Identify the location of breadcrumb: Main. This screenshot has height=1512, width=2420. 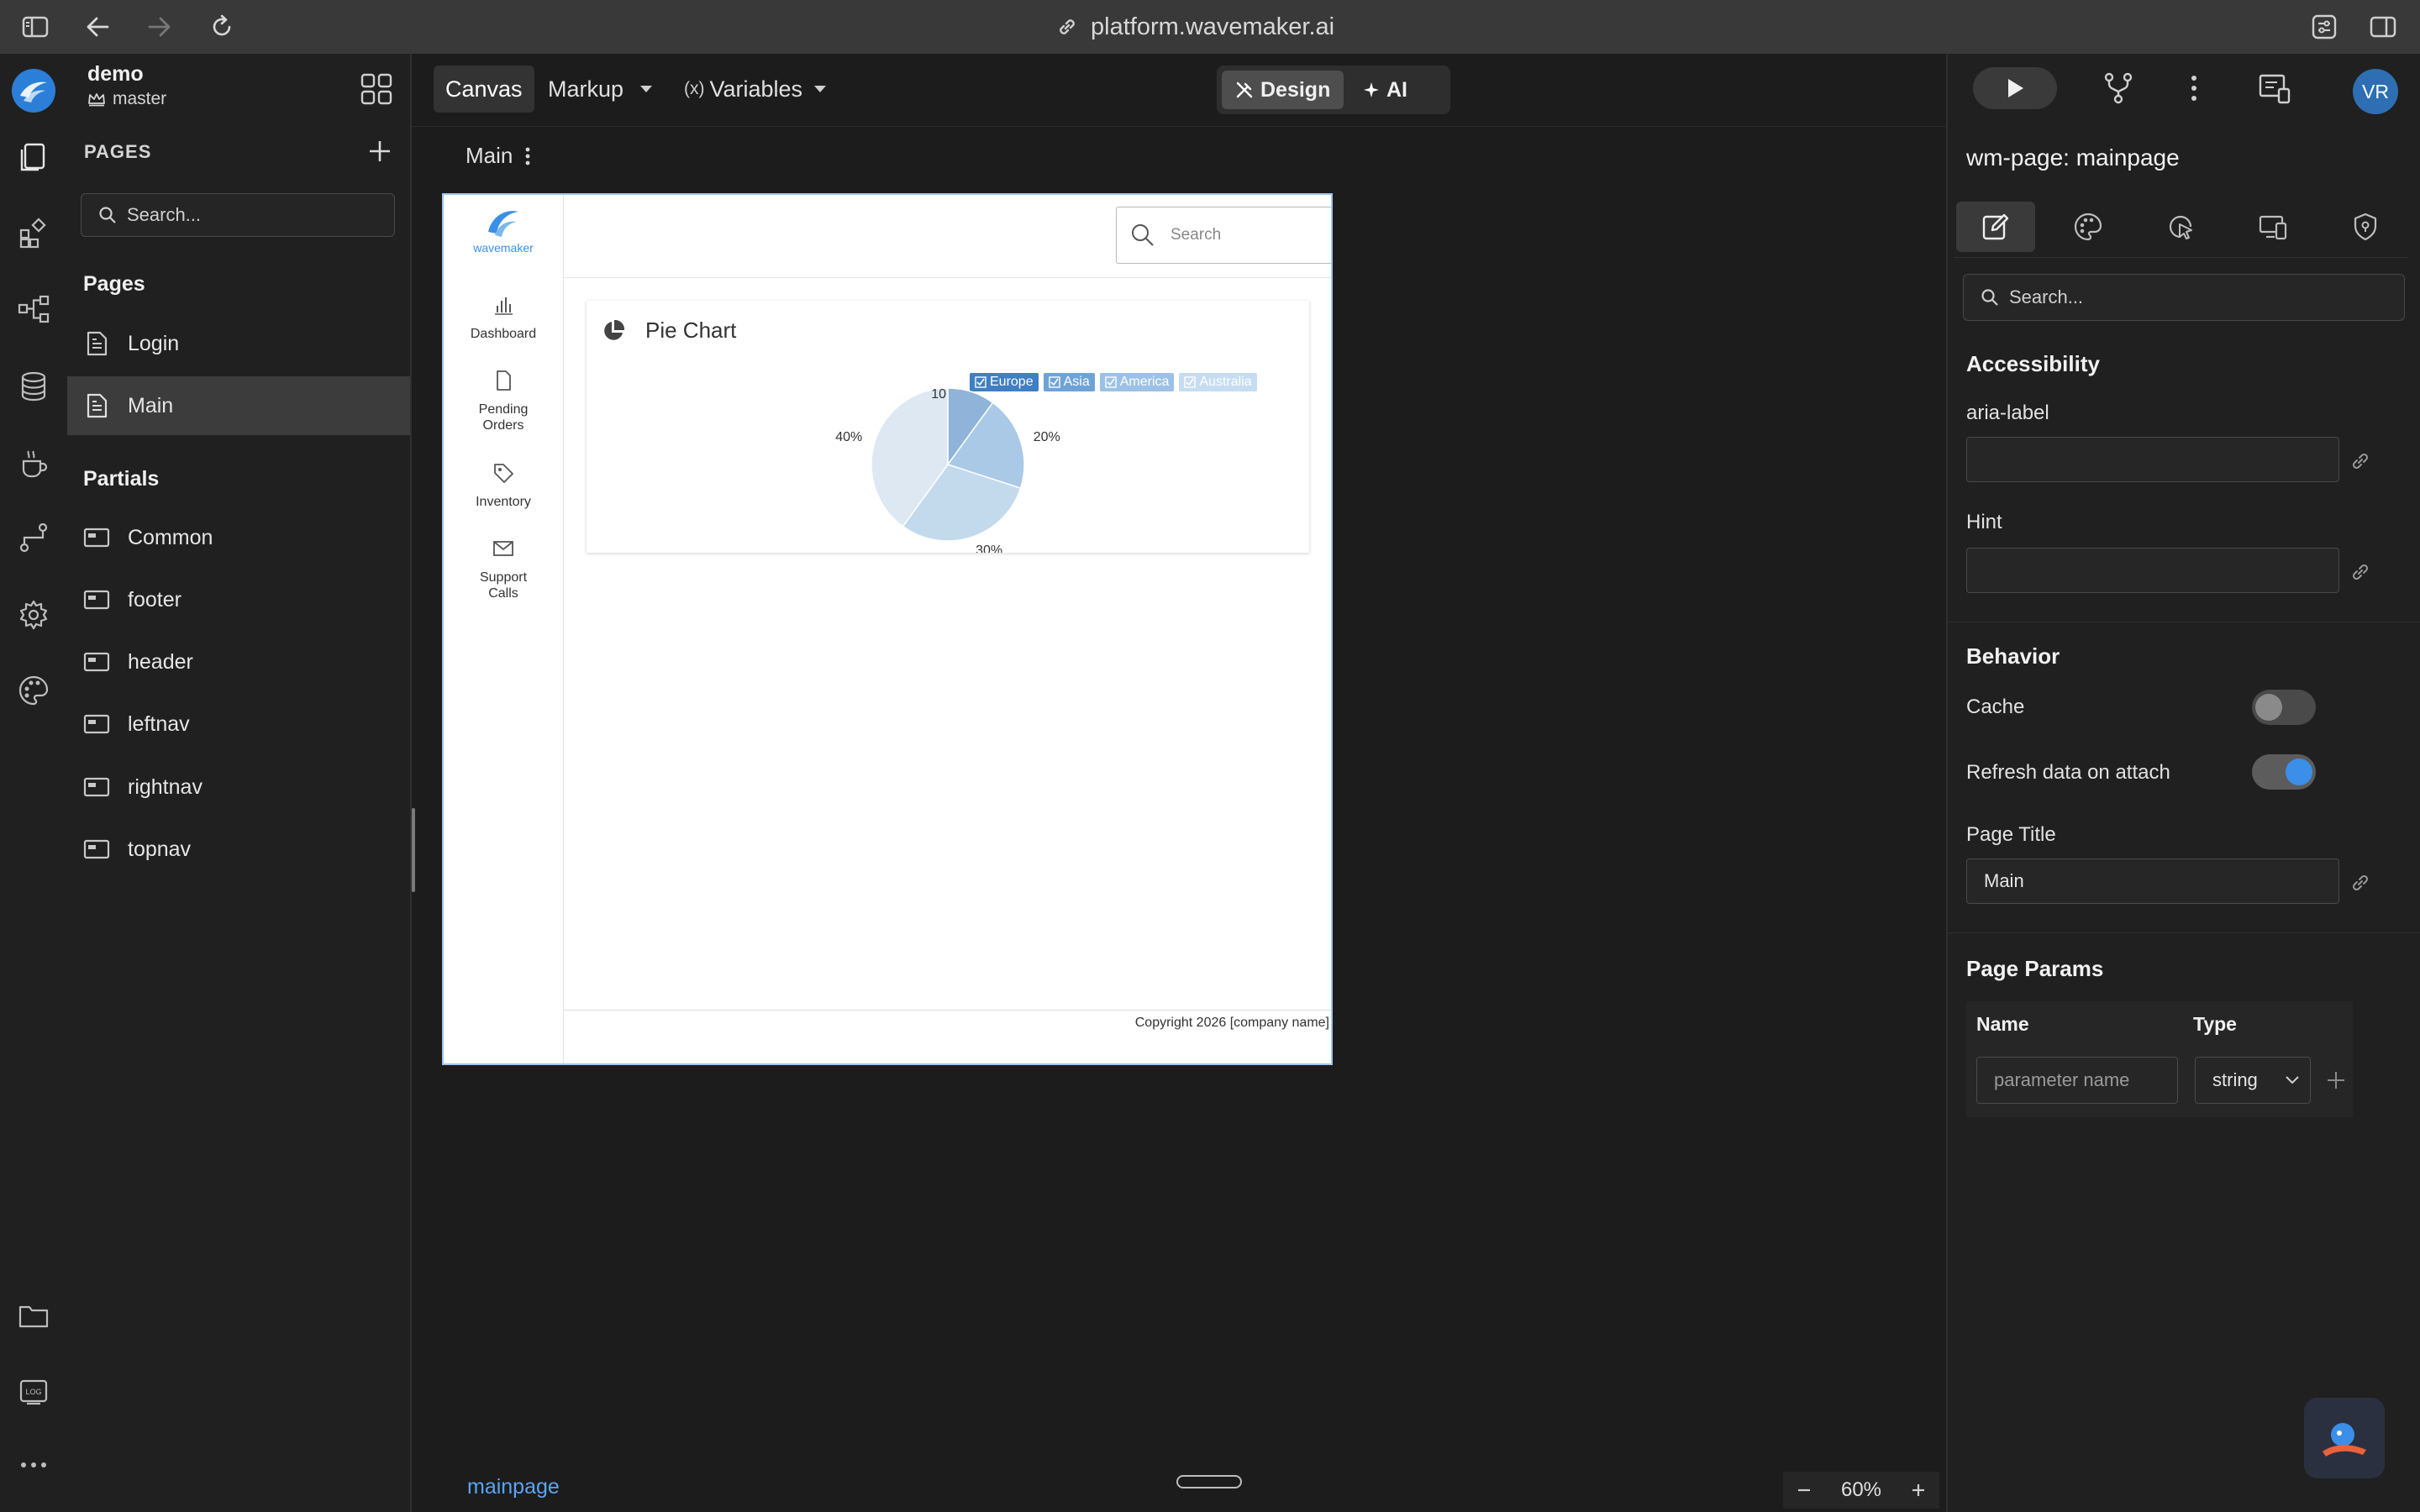
(498, 156).